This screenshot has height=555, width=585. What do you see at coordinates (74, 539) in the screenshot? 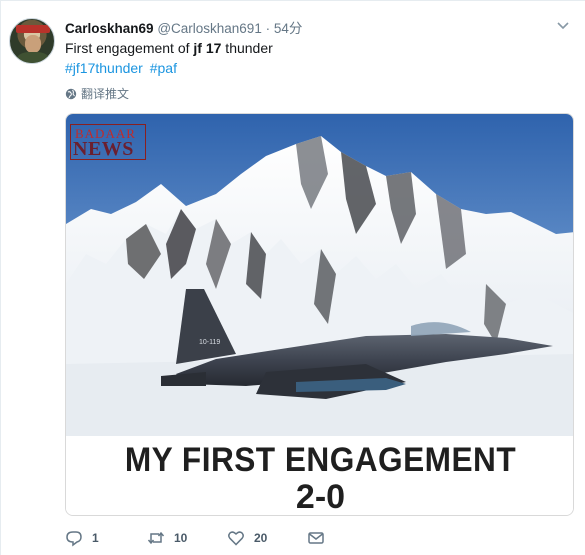
I see `reply-icon` at bounding box center [74, 539].